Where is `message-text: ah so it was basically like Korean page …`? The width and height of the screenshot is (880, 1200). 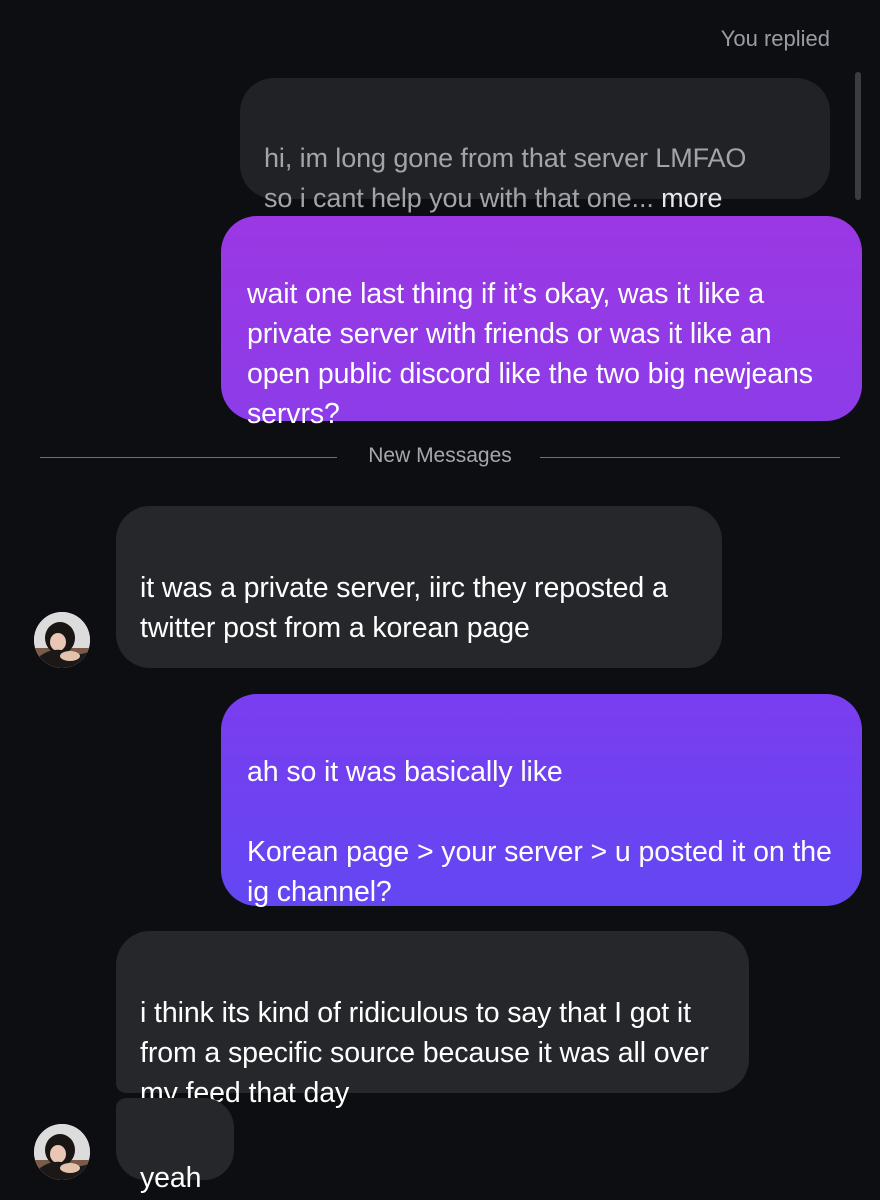
message-text: ah so it was basically like Korean page … is located at coordinates (539, 832).